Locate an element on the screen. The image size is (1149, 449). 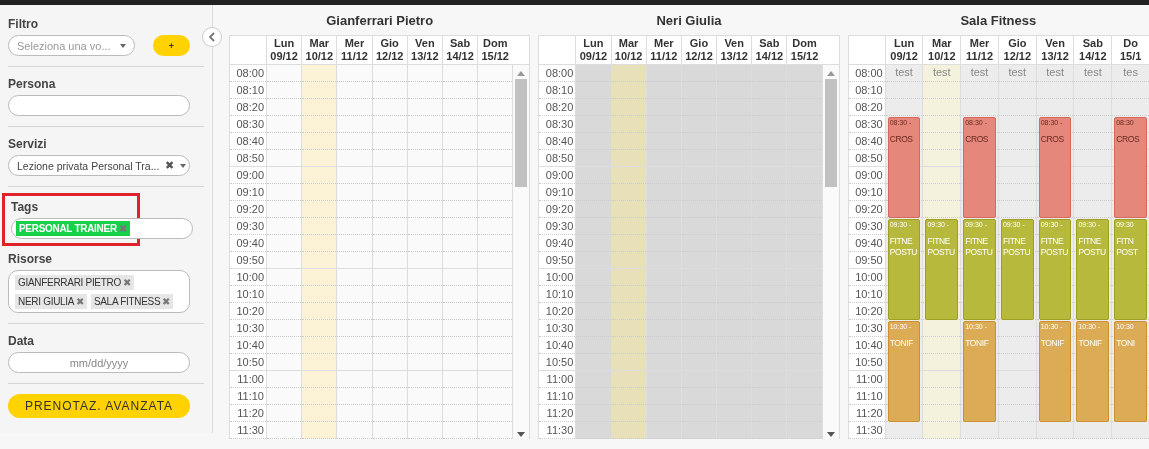
time-label: 08:40 is located at coordinates (866, 141).